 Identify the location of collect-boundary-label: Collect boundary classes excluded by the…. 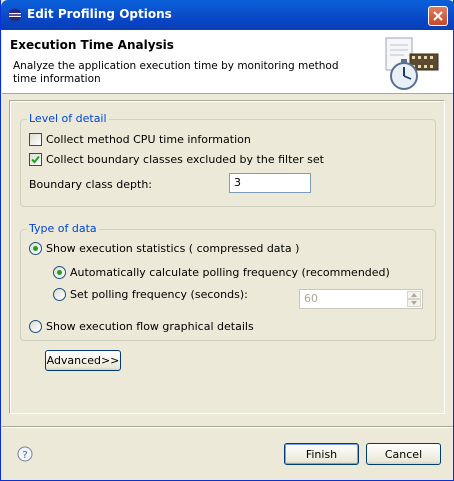
(185, 159).